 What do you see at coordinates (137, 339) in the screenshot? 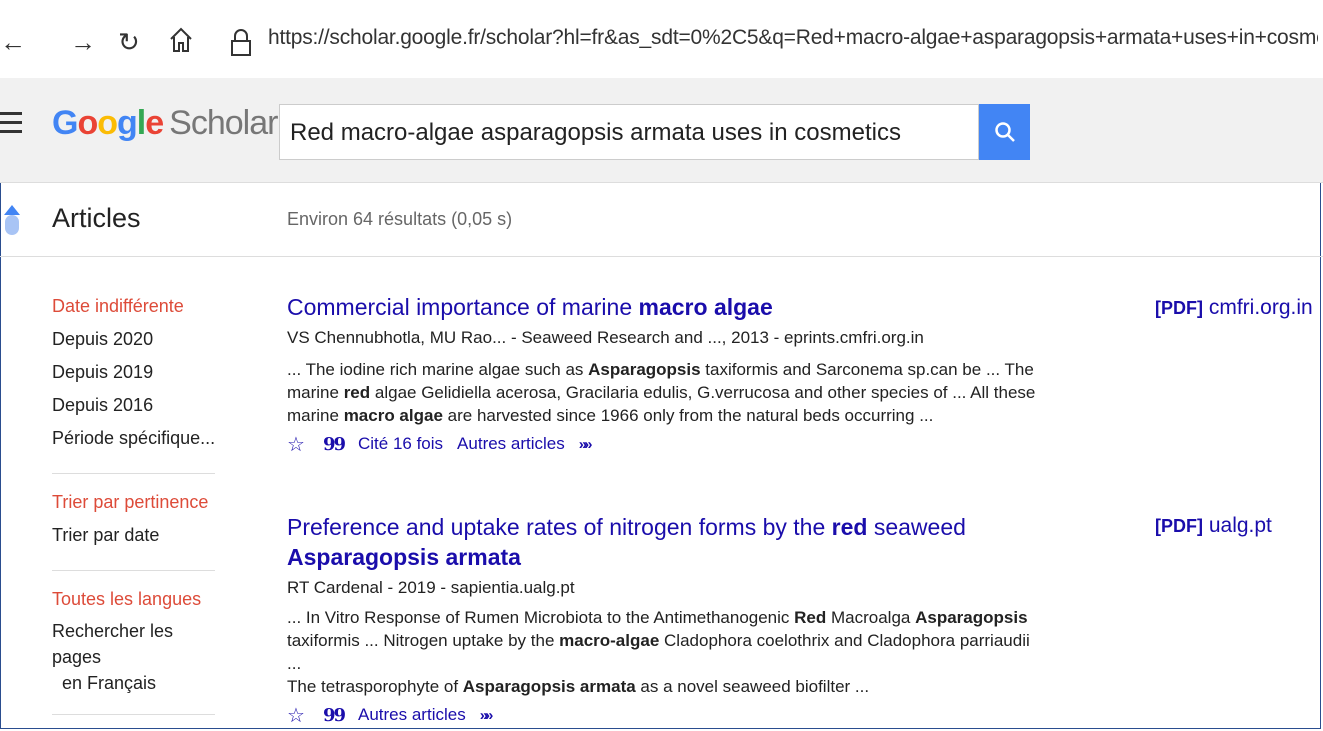
I see `filter-since-2020: Depuis 2020` at bounding box center [137, 339].